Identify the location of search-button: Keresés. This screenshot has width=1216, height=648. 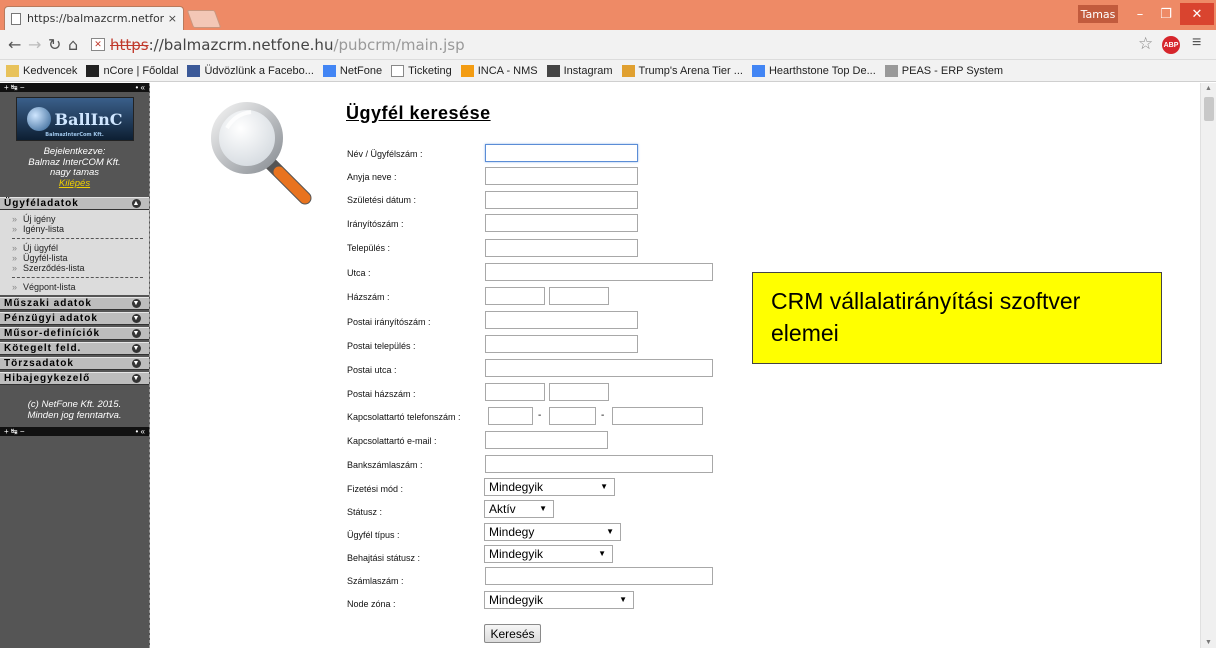
(512, 633).